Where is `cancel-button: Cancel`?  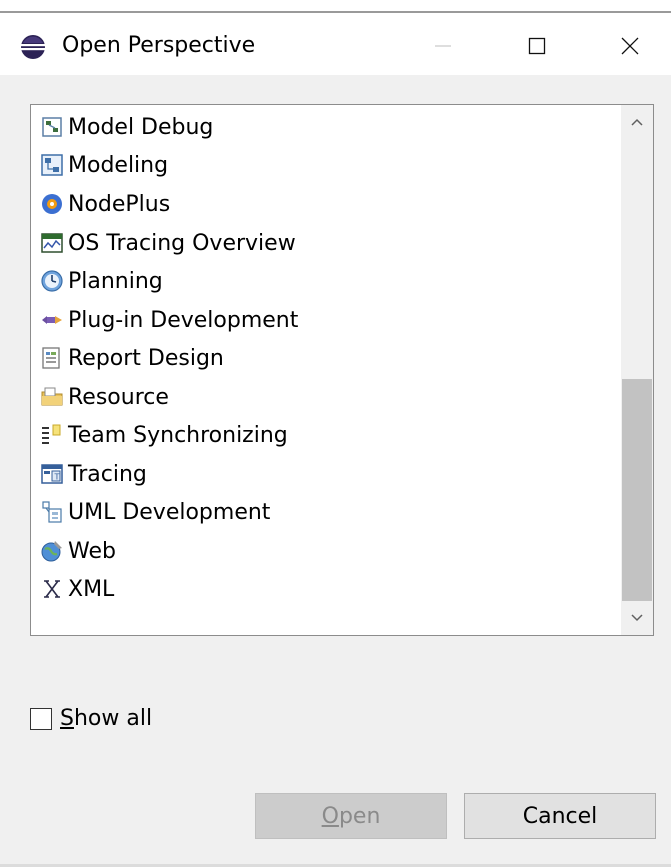
cancel-button: Cancel is located at coordinates (560, 816).